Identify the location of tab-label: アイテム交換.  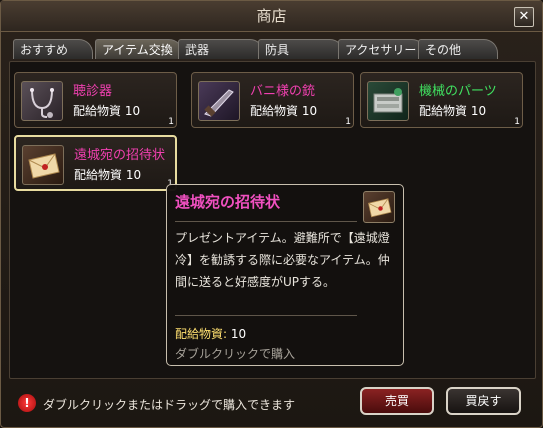
(137, 50).